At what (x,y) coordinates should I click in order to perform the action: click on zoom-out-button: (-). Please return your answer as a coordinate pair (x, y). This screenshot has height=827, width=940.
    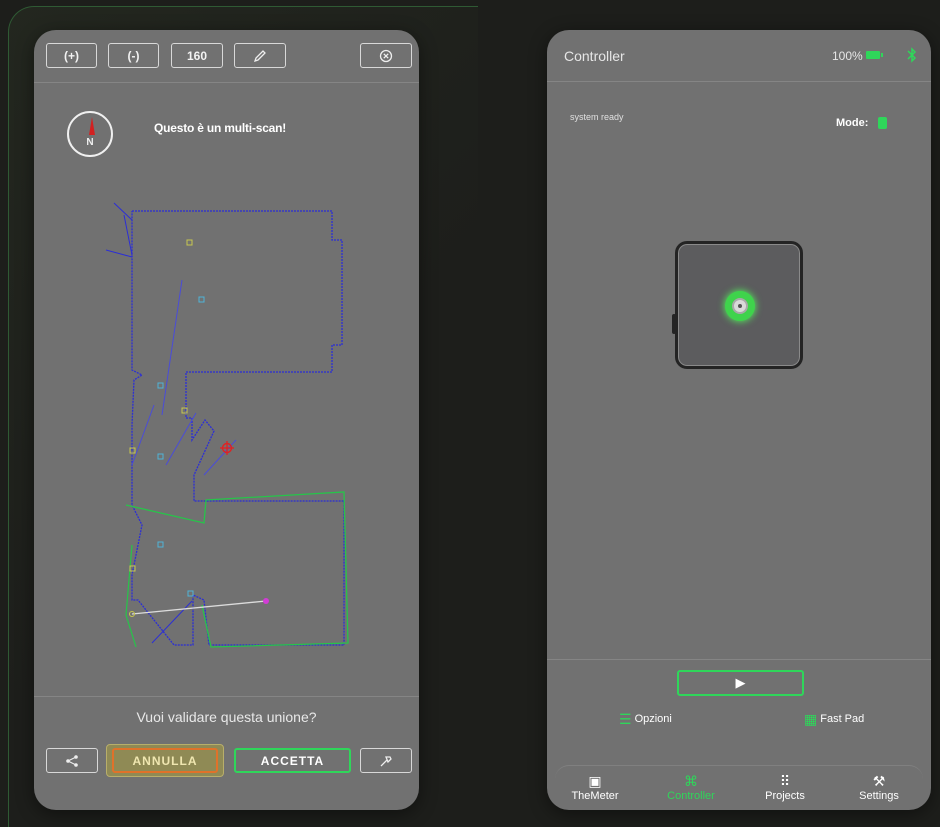
    Looking at the image, I should click on (133, 55).